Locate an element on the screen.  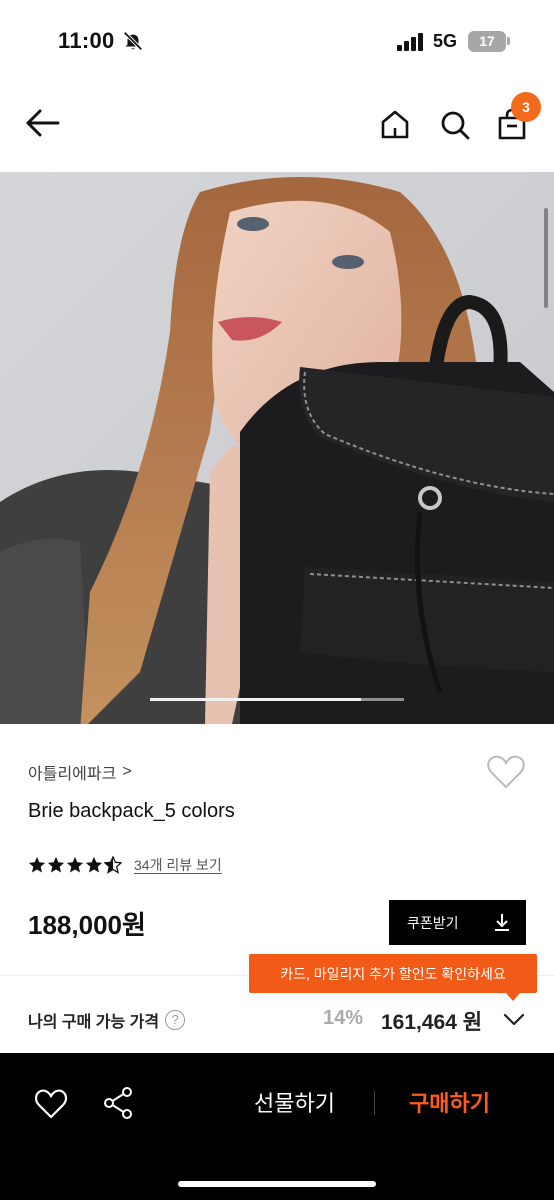
carousel-progress is located at coordinates (277, 699).